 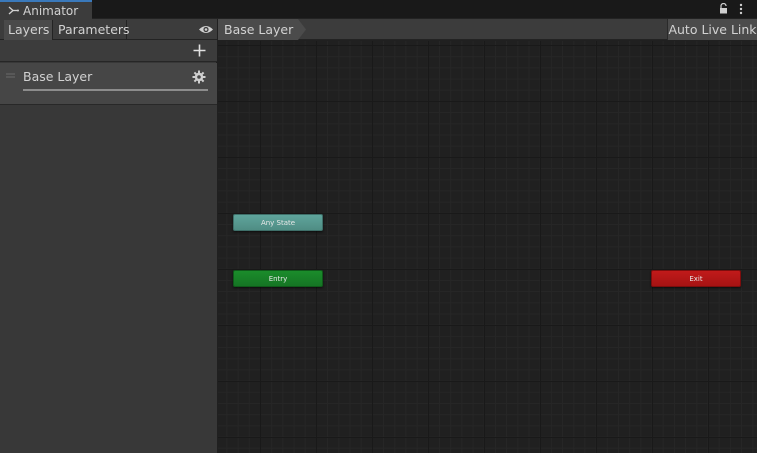 I want to click on entry-node: Entry, so click(x=278, y=278).